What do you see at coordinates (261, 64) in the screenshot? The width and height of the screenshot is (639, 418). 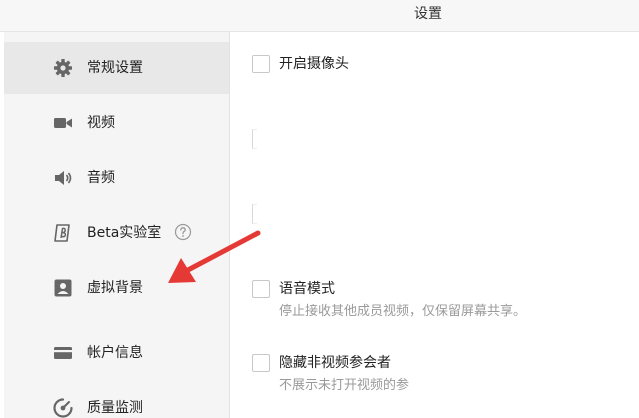 I see `enable-camera-checkbox` at bounding box center [261, 64].